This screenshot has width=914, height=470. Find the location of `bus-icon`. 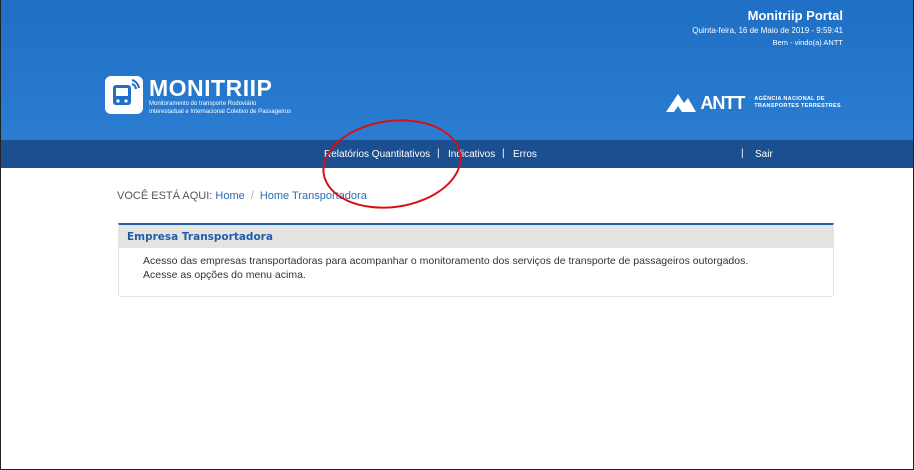

bus-icon is located at coordinates (124, 95).